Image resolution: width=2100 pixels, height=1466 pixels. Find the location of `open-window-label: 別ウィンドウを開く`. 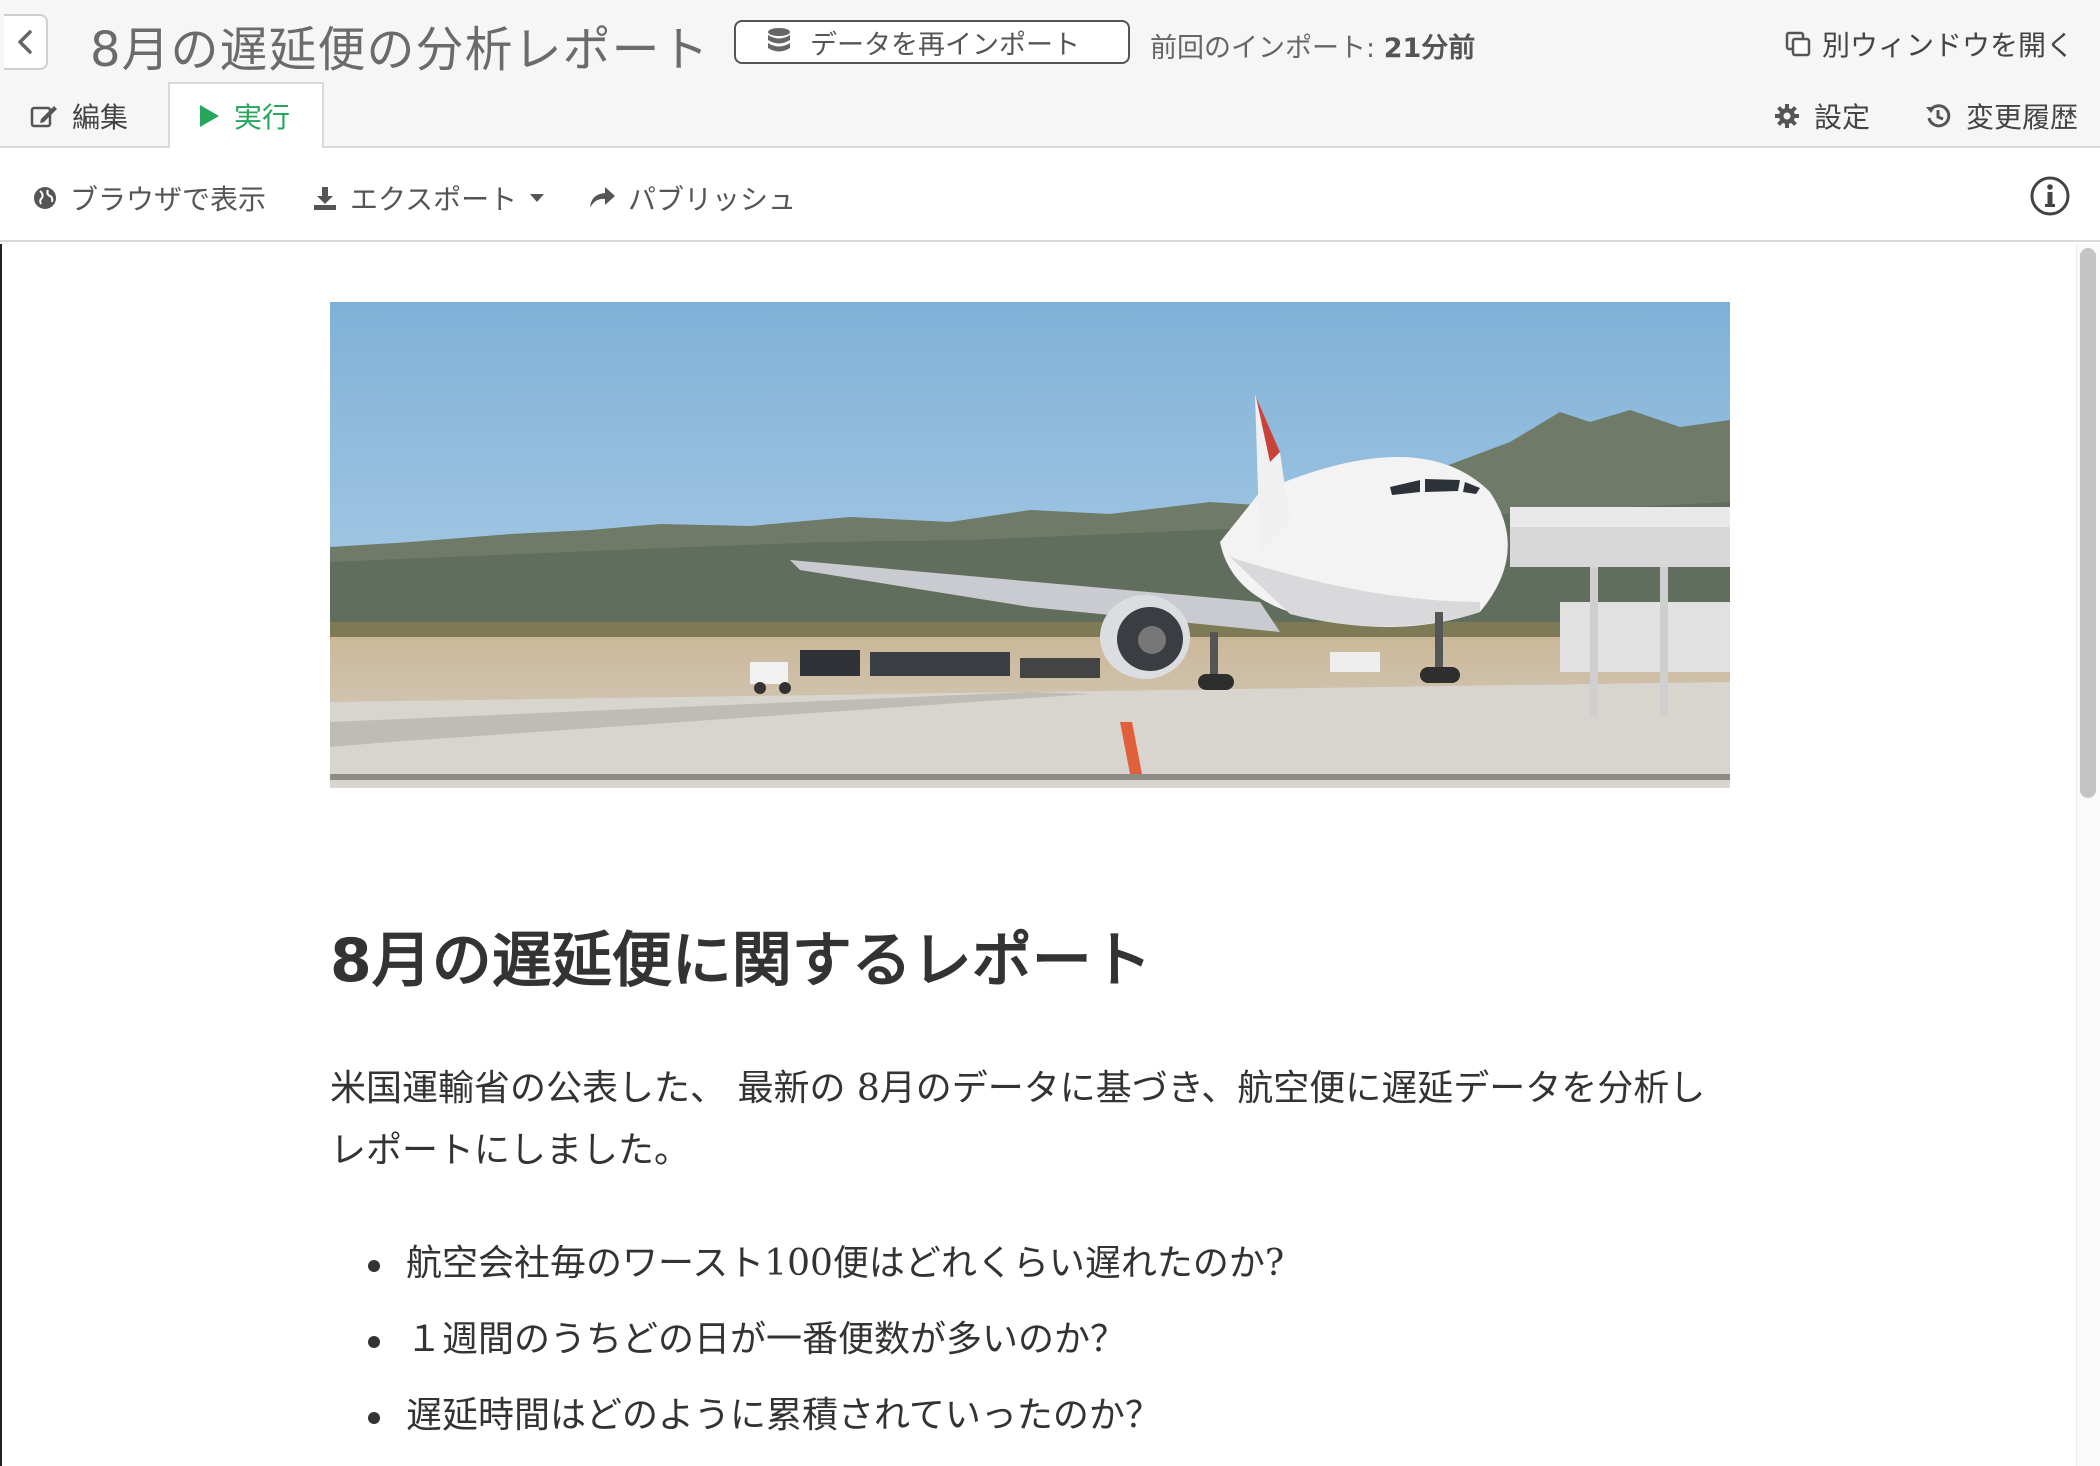

open-window-label: 別ウィンドウを開く is located at coordinates (1947, 45).